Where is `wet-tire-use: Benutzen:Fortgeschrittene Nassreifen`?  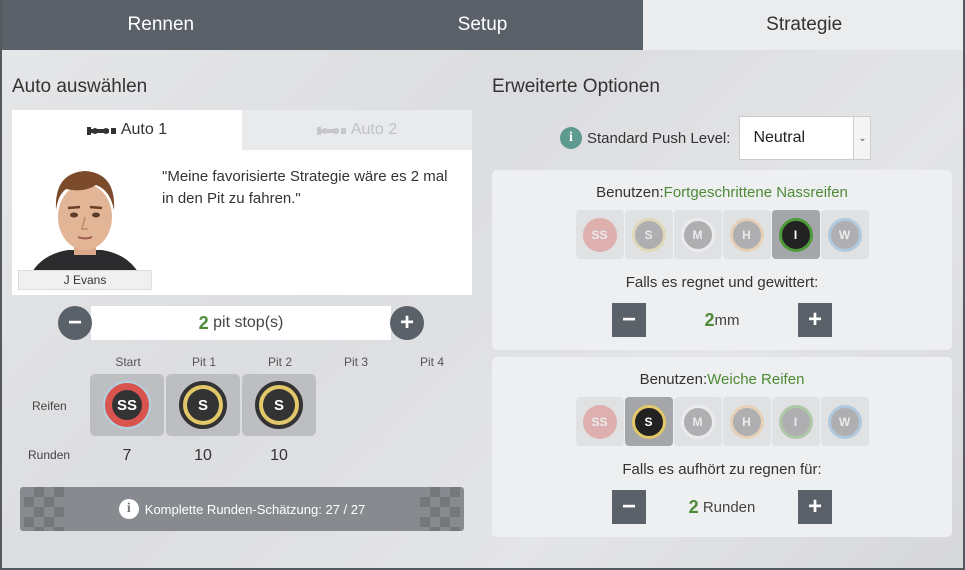 wet-tire-use: Benutzen:Fortgeschrittene Nassreifen is located at coordinates (722, 192).